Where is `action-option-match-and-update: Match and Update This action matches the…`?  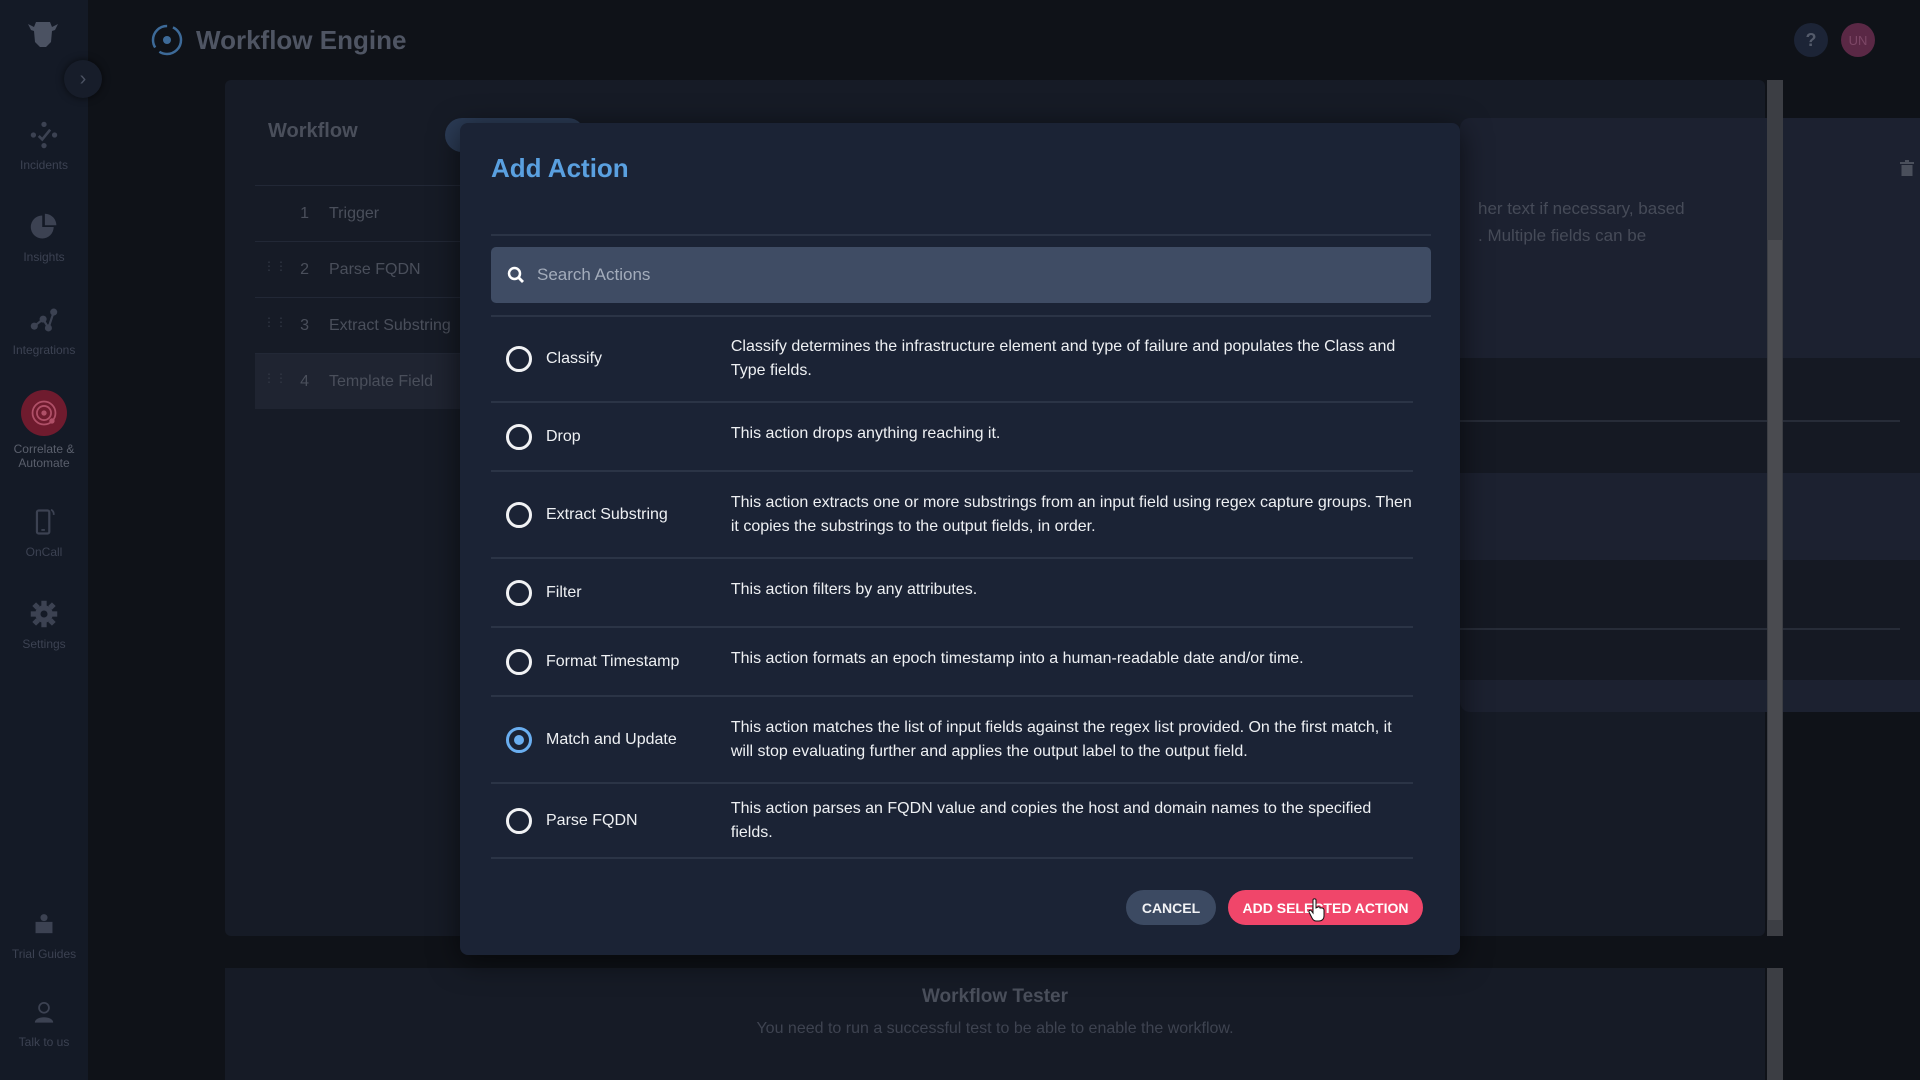 action-option-match-and-update: Match and Update This action matches the… is located at coordinates (952, 740).